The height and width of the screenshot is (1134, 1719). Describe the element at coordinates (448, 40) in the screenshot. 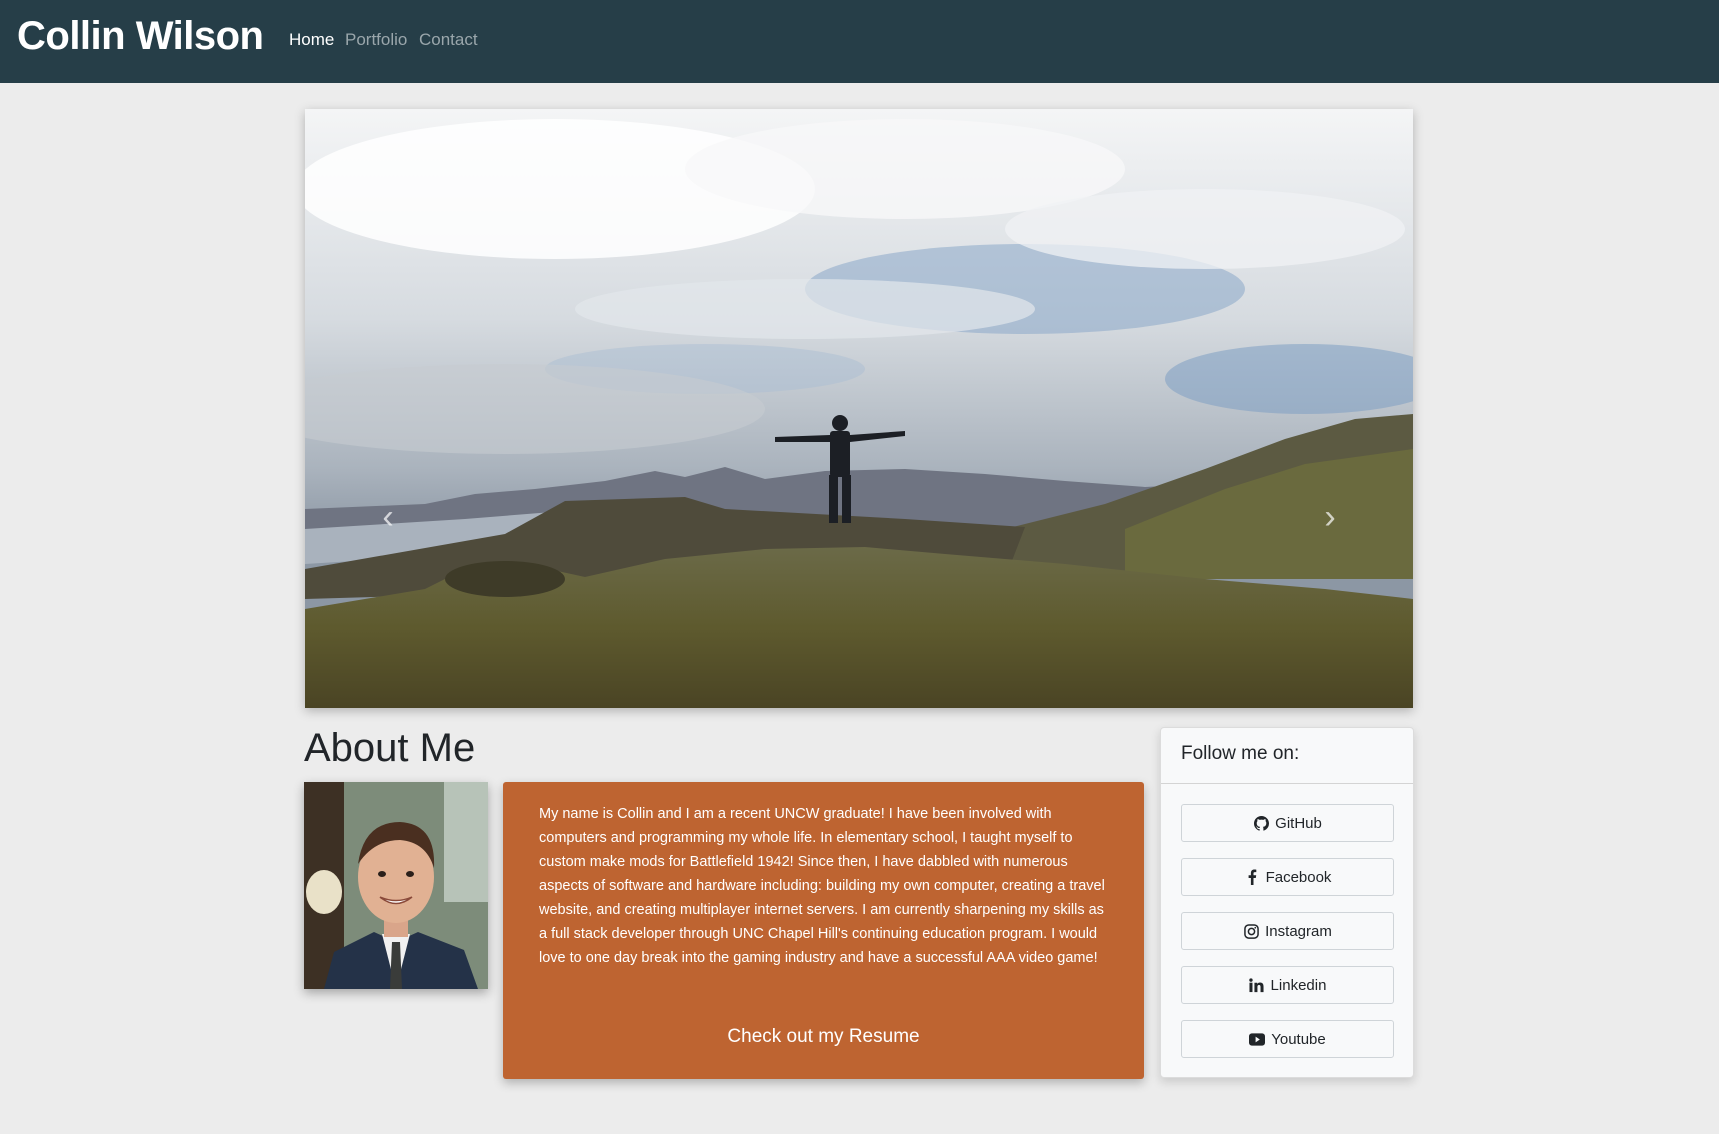

I see `nav-contact: Contact` at that location.